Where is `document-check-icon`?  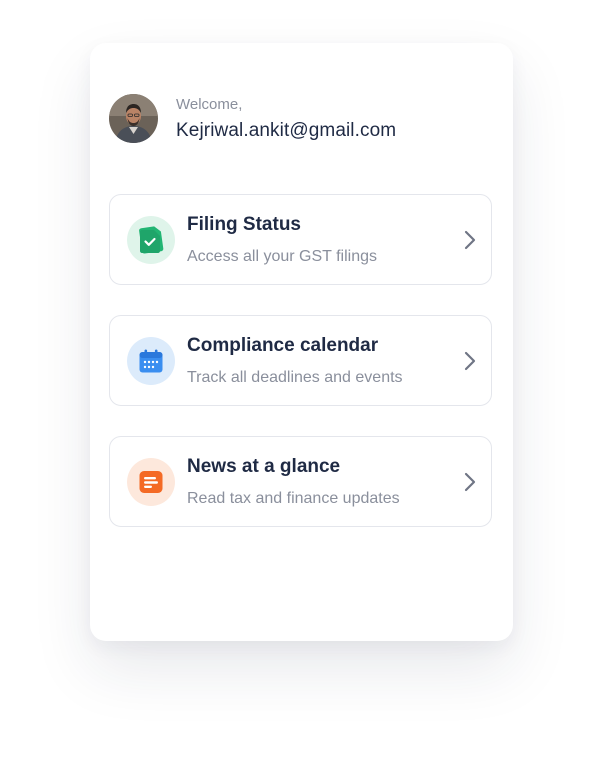
document-check-icon is located at coordinates (151, 240).